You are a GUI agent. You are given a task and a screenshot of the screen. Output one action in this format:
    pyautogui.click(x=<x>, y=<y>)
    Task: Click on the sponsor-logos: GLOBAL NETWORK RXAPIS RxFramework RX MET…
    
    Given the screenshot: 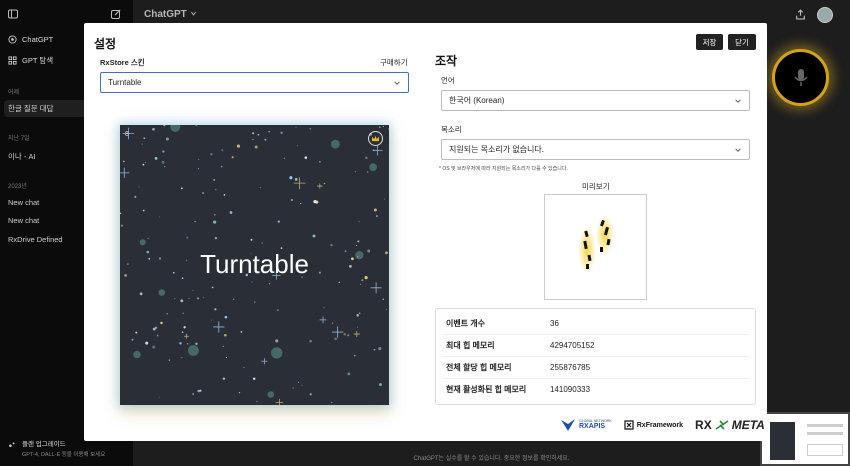 What is the action you would take?
    pyautogui.click(x=662, y=425)
    